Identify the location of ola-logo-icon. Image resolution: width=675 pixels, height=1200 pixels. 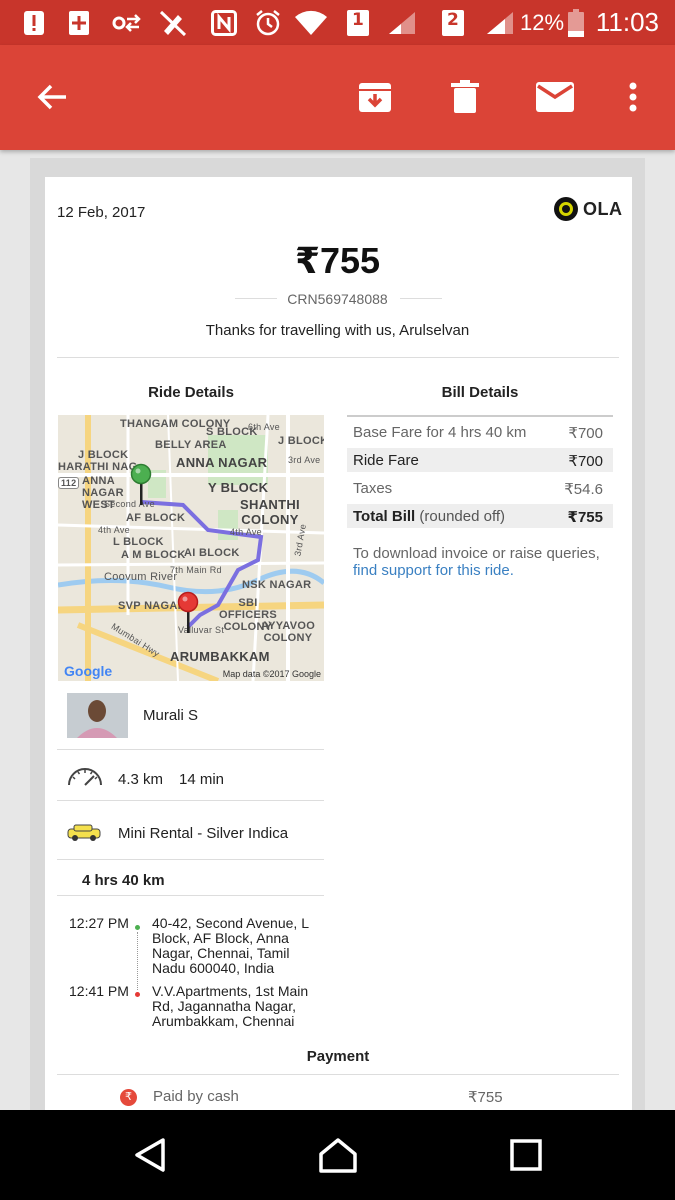
(566, 209).